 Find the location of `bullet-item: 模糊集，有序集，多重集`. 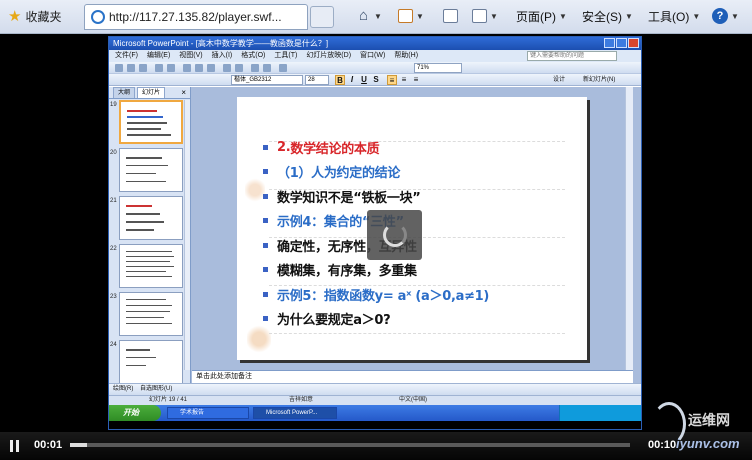

bullet-item: 模糊集，有序集，多重集 is located at coordinates (418, 270).